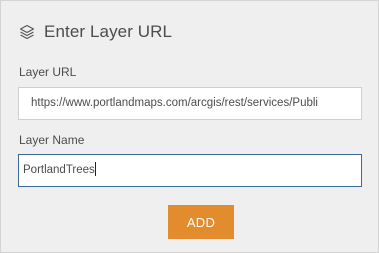  What do you see at coordinates (52, 140) in the screenshot?
I see `layer-name-label: Layer Name` at bounding box center [52, 140].